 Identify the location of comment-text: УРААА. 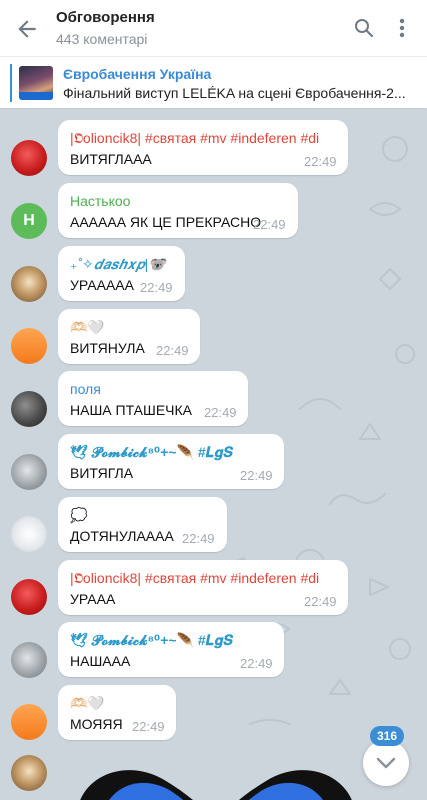
(93, 599).